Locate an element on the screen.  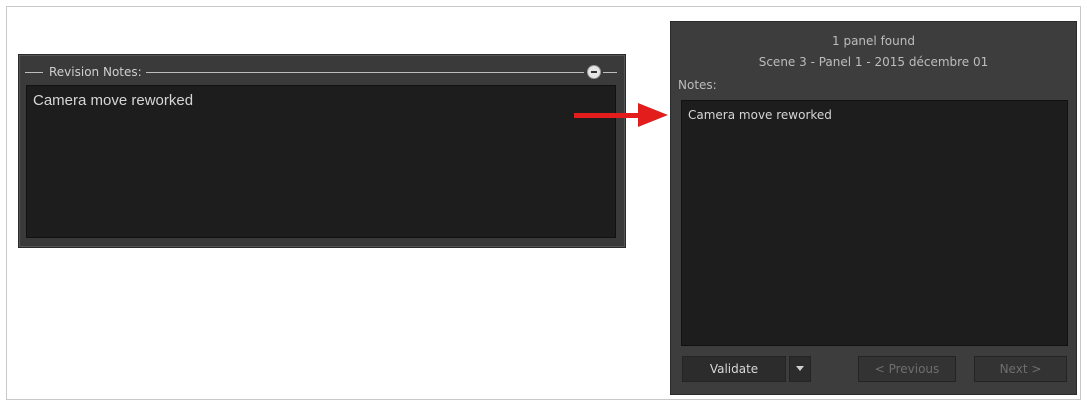
right-arrow-icon is located at coordinates (607, 115).